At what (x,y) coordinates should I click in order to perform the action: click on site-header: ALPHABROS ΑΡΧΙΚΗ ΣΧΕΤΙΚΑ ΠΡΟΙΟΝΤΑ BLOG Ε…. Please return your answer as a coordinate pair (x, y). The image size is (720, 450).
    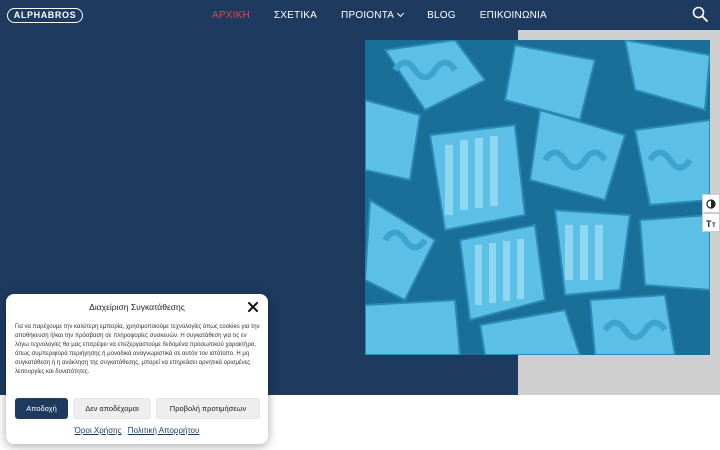
    Looking at the image, I should click on (360, 15).